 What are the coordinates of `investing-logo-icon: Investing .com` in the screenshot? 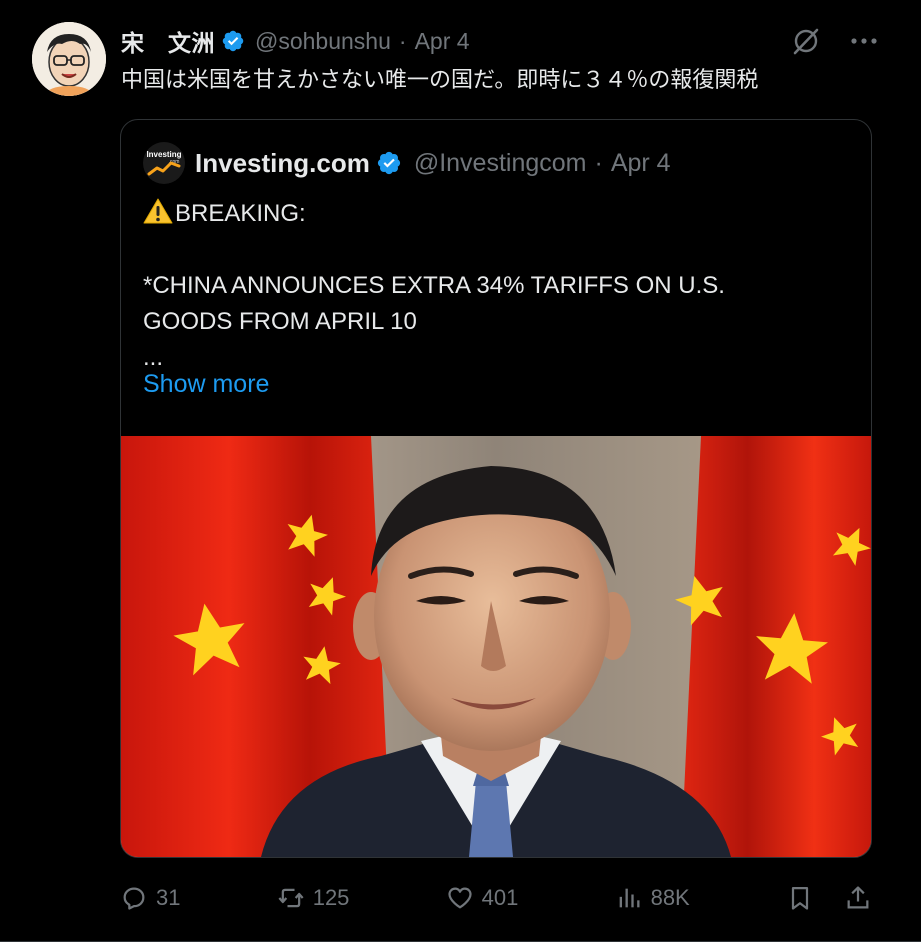 It's located at (164, 163).